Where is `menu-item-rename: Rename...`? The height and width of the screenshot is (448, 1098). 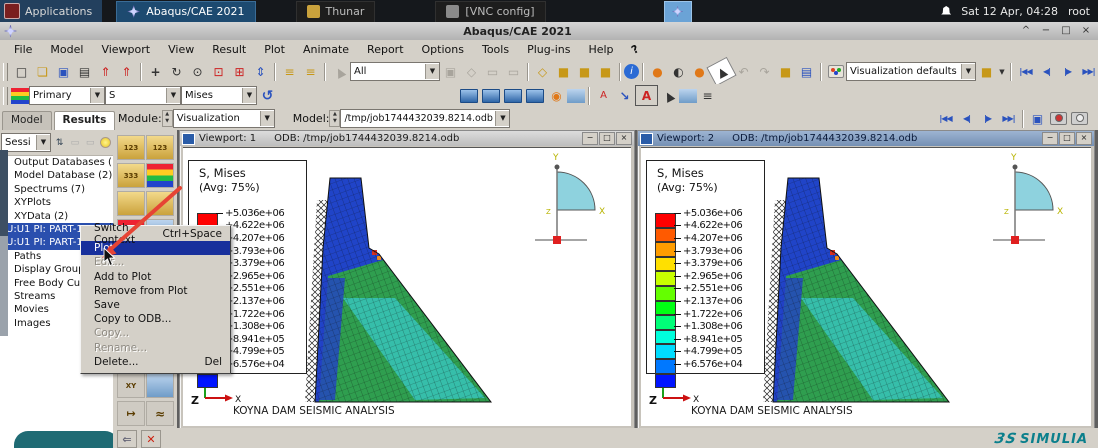
menu-item-rename: Rename... is located at coordinates (155, 348).